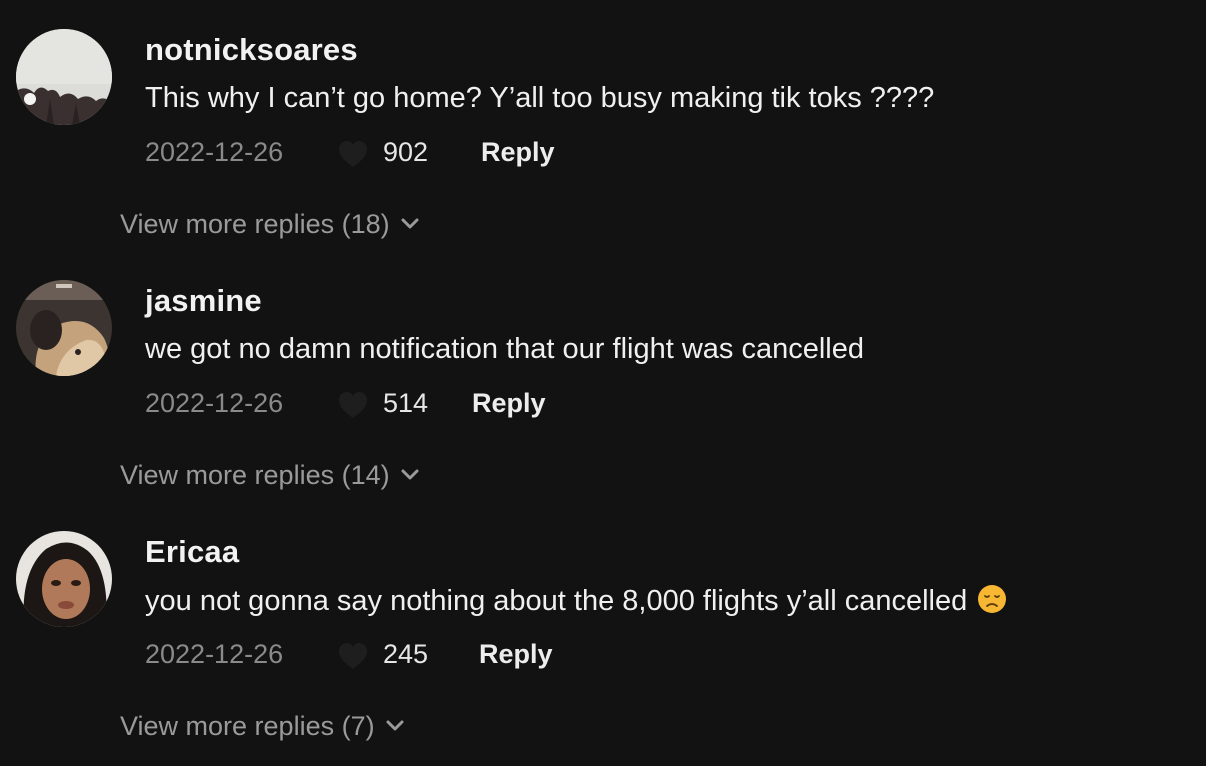 The image size is (1206, 766). I want to click on view-more-replies-label: View more replies (18), so click(255, 224).